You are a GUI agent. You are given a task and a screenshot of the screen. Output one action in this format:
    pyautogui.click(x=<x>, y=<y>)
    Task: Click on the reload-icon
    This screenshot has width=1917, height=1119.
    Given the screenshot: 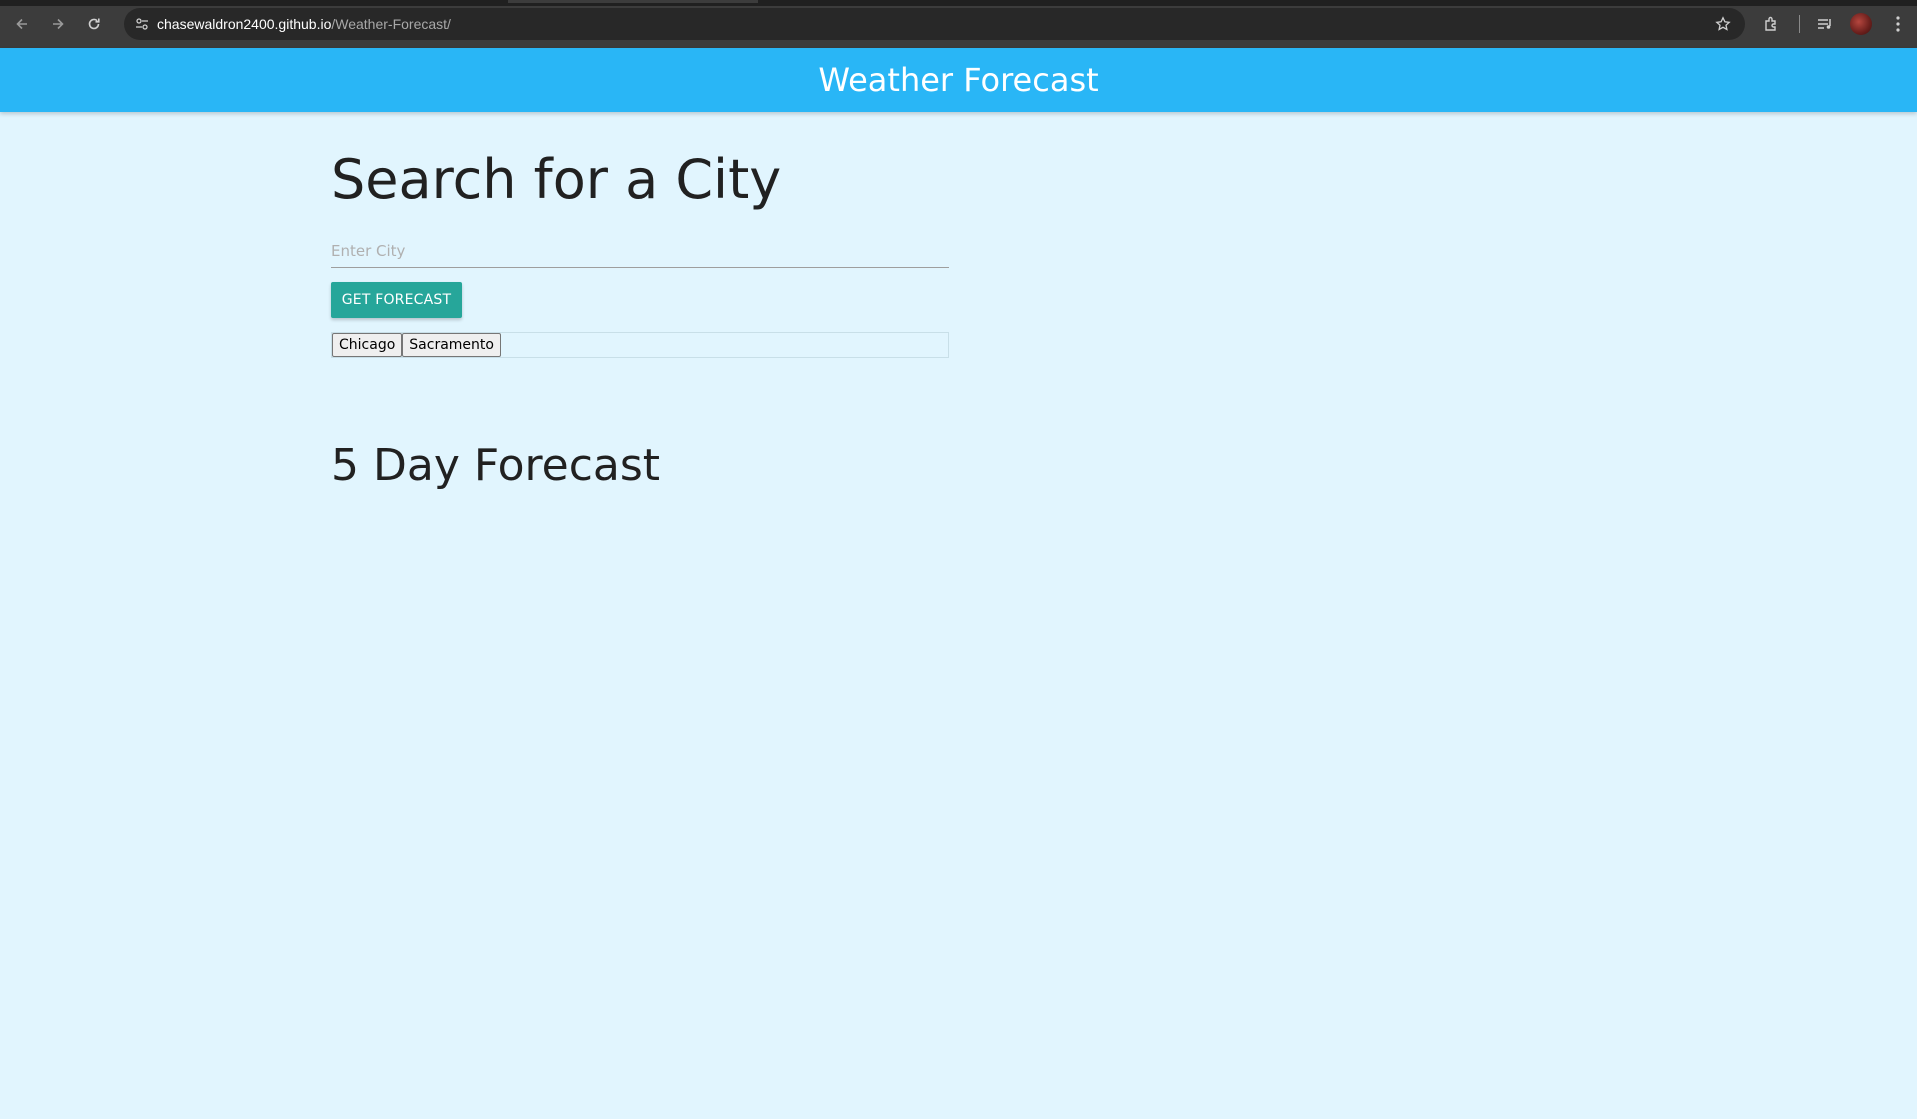 What is the action you would take?
    pyautogui.click(x=94, y=24)
    